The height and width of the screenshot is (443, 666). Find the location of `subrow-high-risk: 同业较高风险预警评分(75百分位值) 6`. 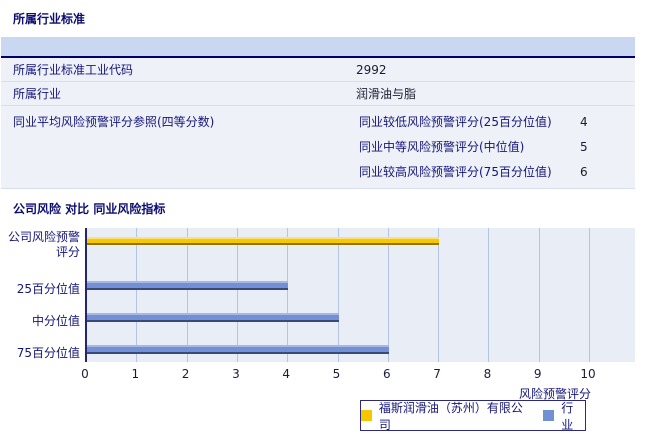

subrow-high-risk: 同业较高风险预警评分(75百分位值) 6 is located at coordinates (495, 171).